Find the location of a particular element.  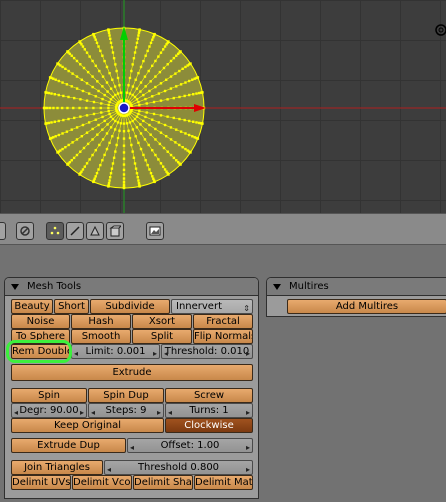

keep-original-toggle: Keep Original is located at coordinates (87, 425).